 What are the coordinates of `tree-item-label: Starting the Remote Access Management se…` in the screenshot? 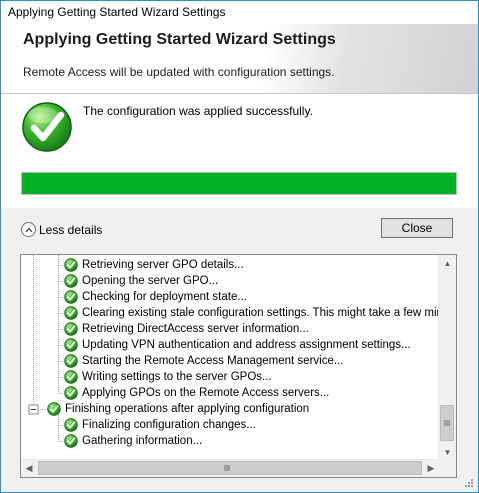 It's located at (213, 361).